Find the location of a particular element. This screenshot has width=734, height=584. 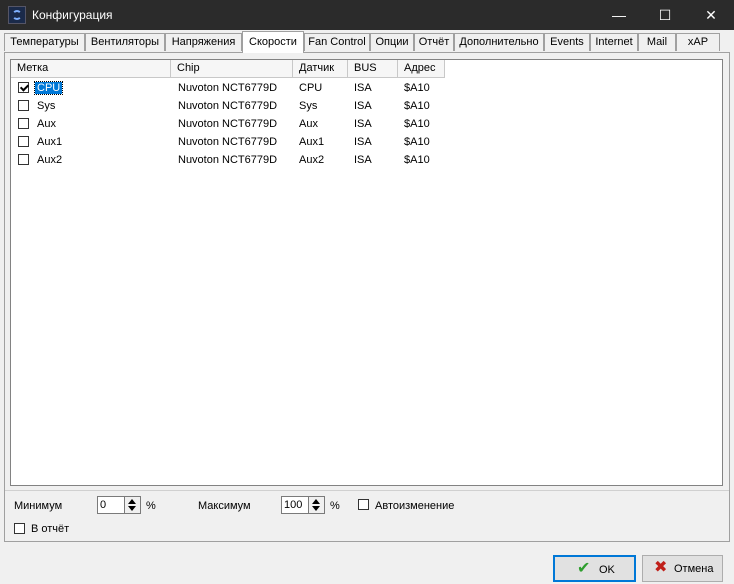

auto-change-label: Автоизменение is located at coordinates (415, 506).